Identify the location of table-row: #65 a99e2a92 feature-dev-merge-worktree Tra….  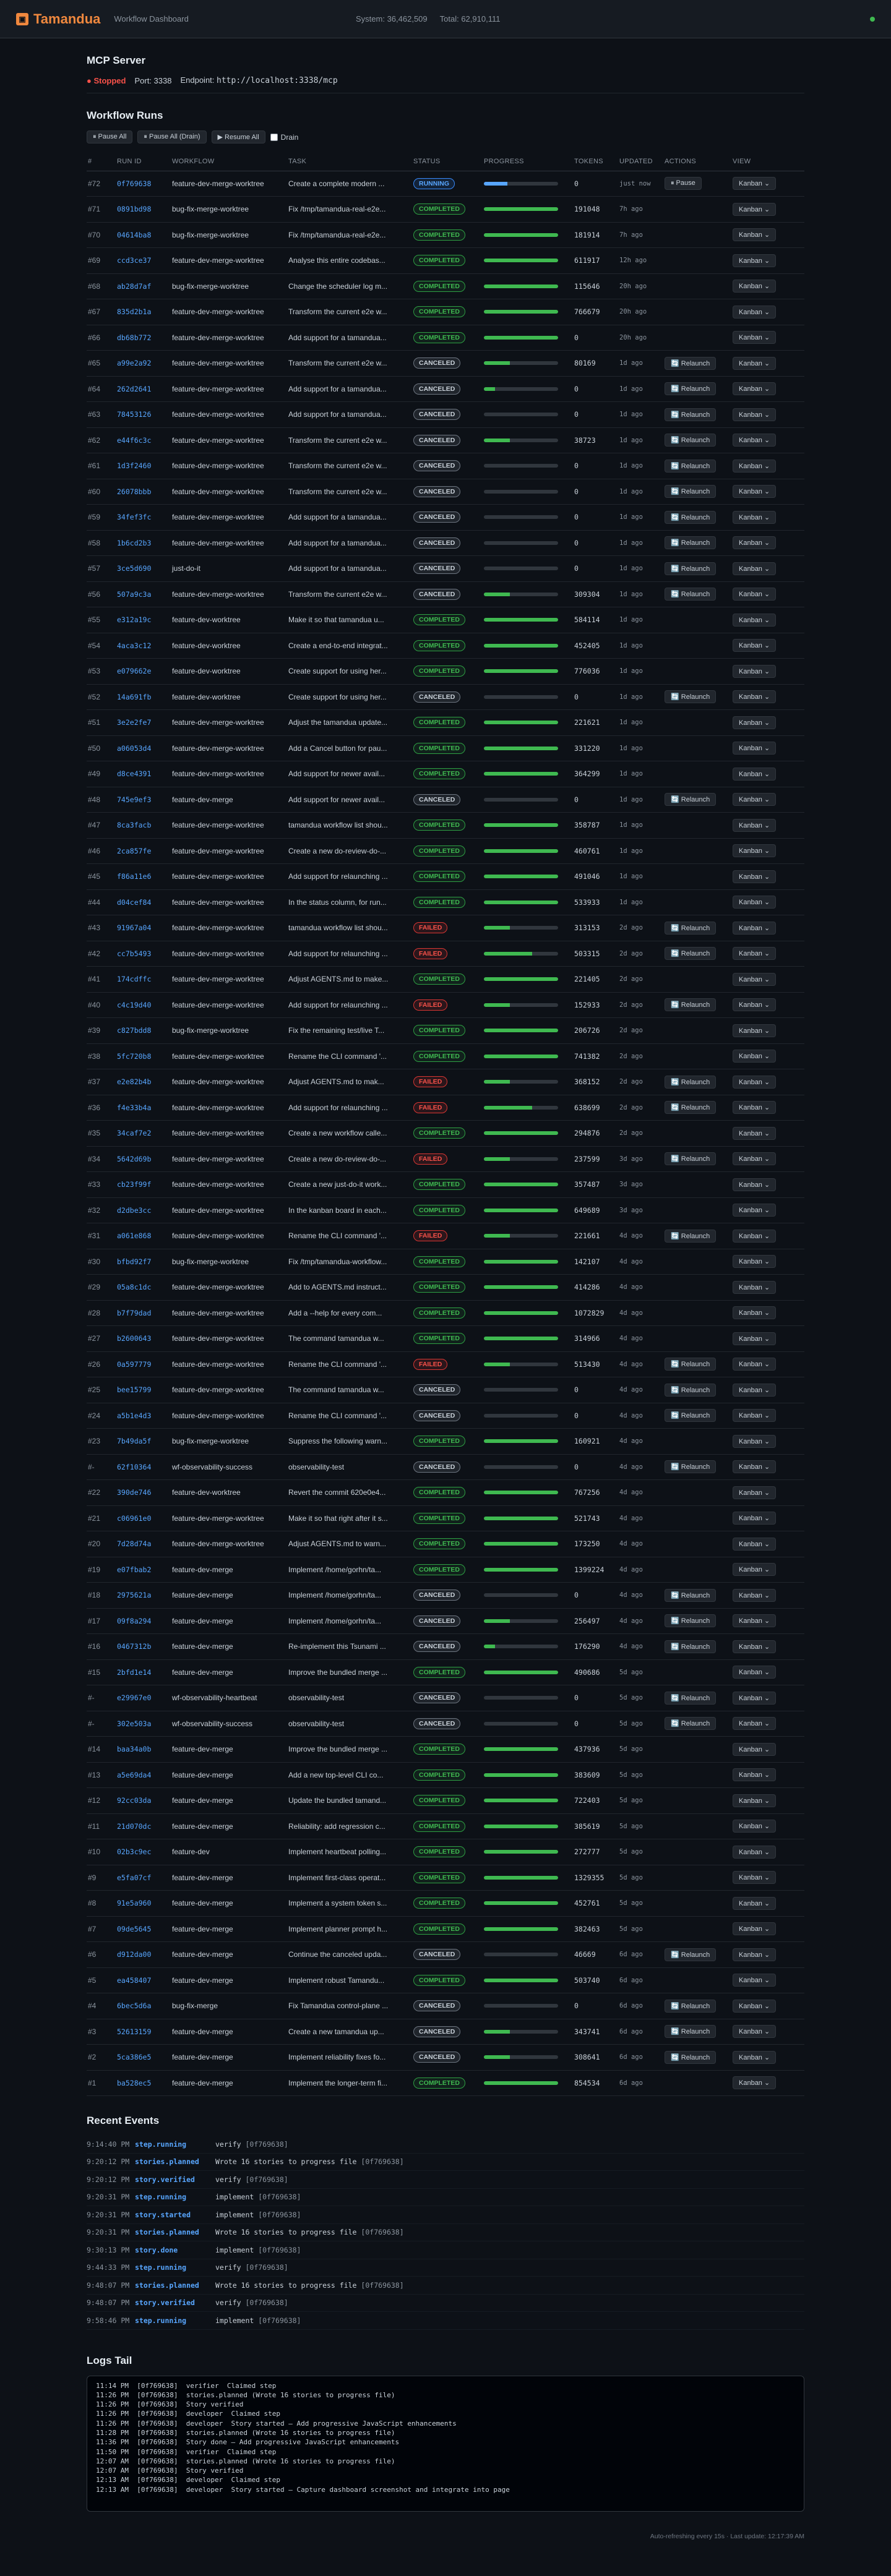
(445, 364).